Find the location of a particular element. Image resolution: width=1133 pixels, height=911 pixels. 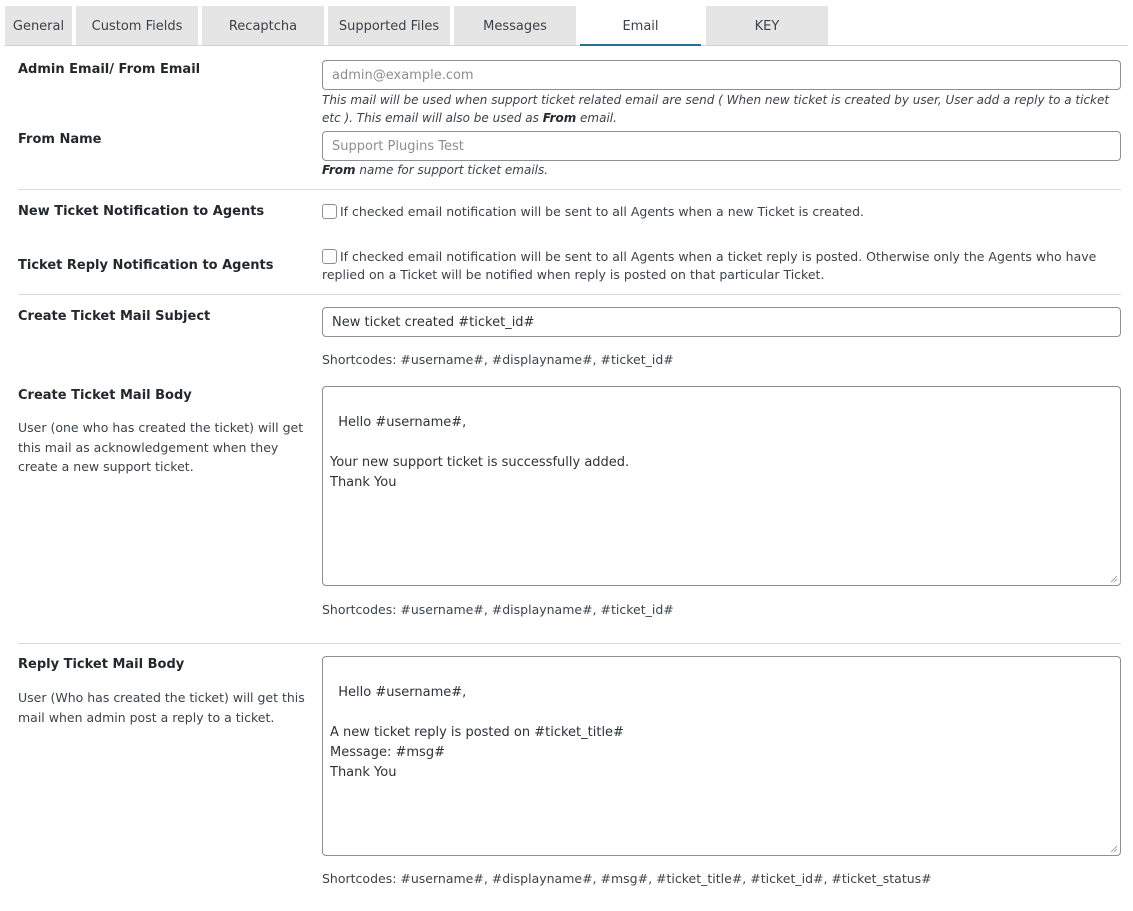

create-subject-input is located at coordinates (721, 322).